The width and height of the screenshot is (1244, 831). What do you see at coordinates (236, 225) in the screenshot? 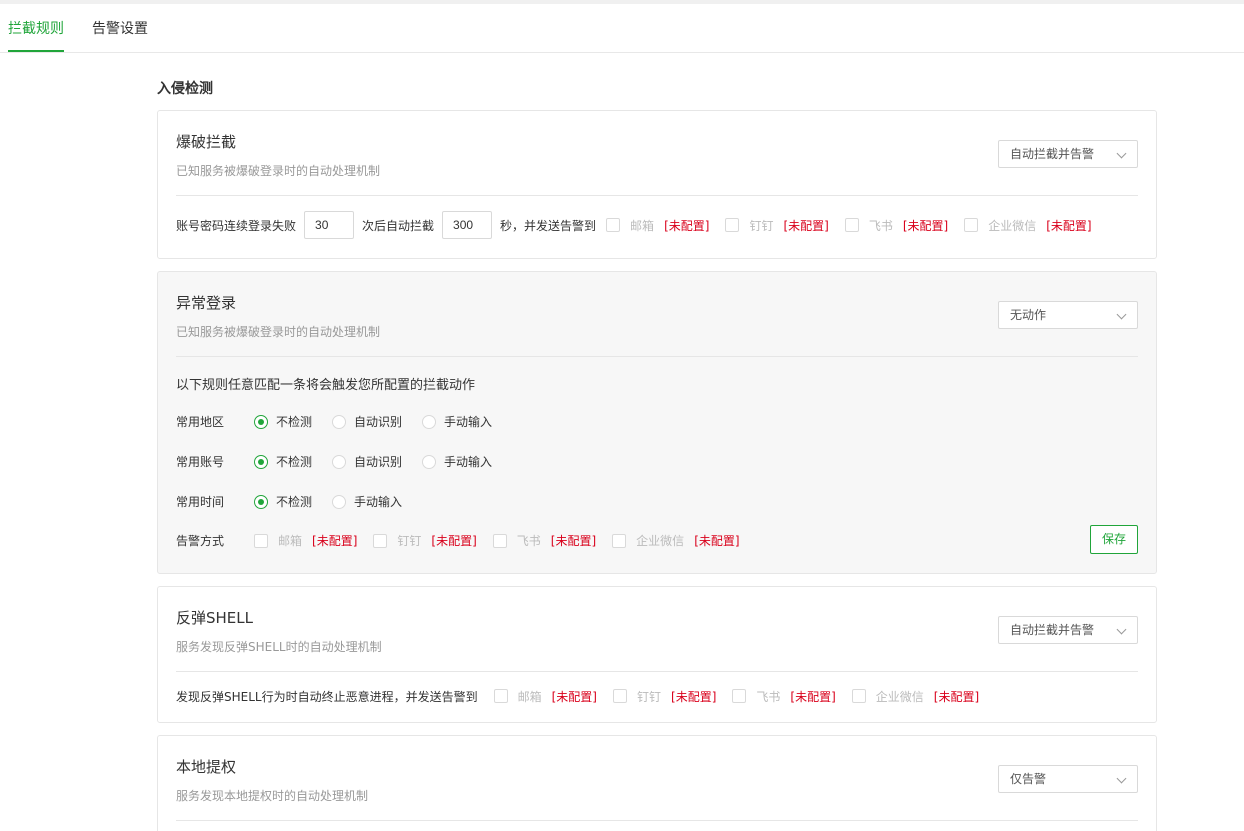
I see `rule-prefix: 账号密码连续登录失败` at bounding box center [236, 225].